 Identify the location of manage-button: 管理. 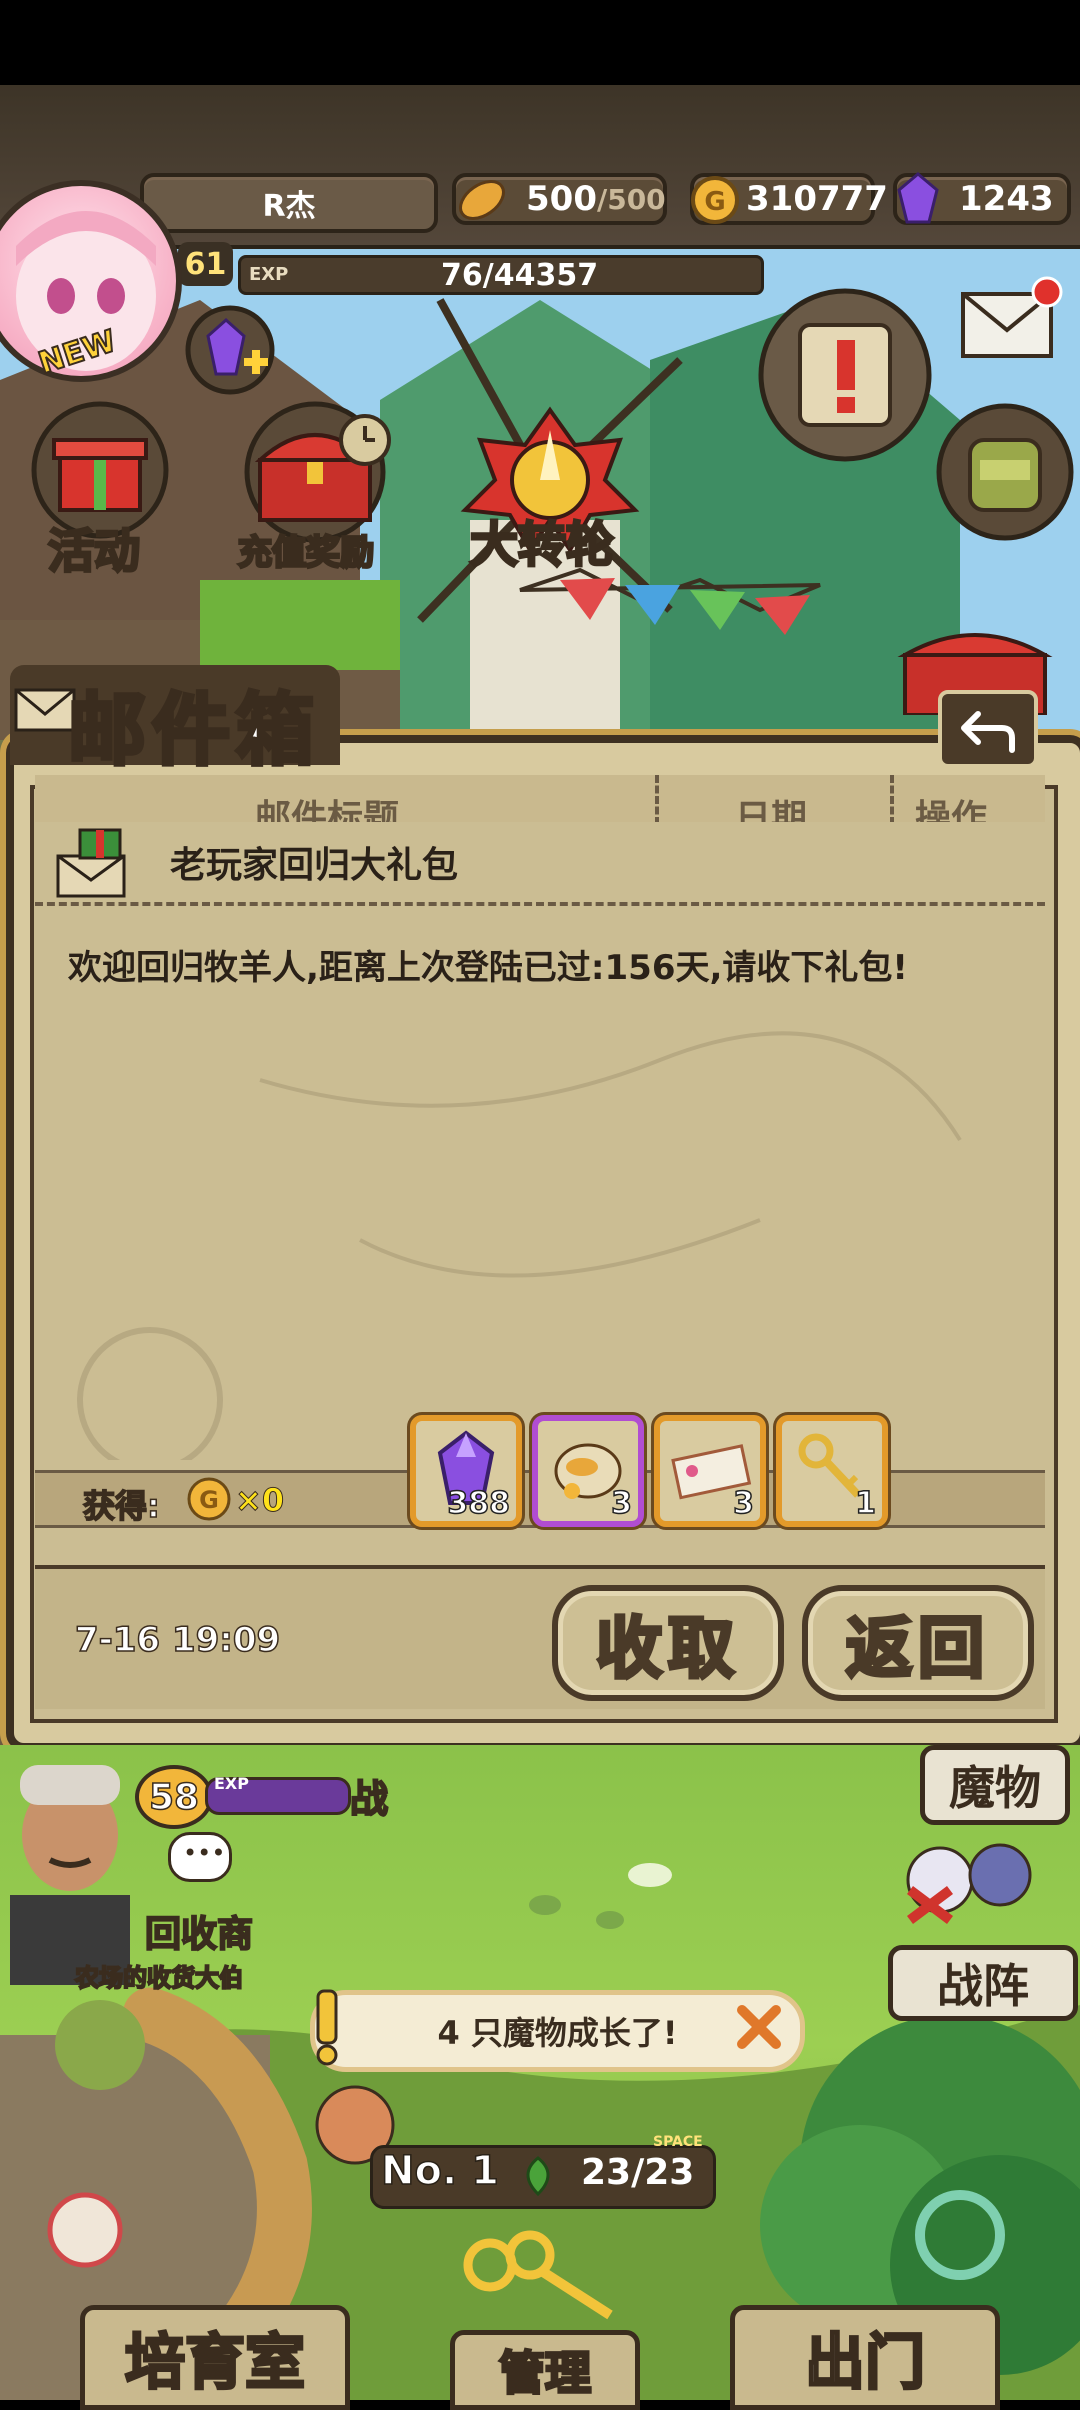
(545, 2370).